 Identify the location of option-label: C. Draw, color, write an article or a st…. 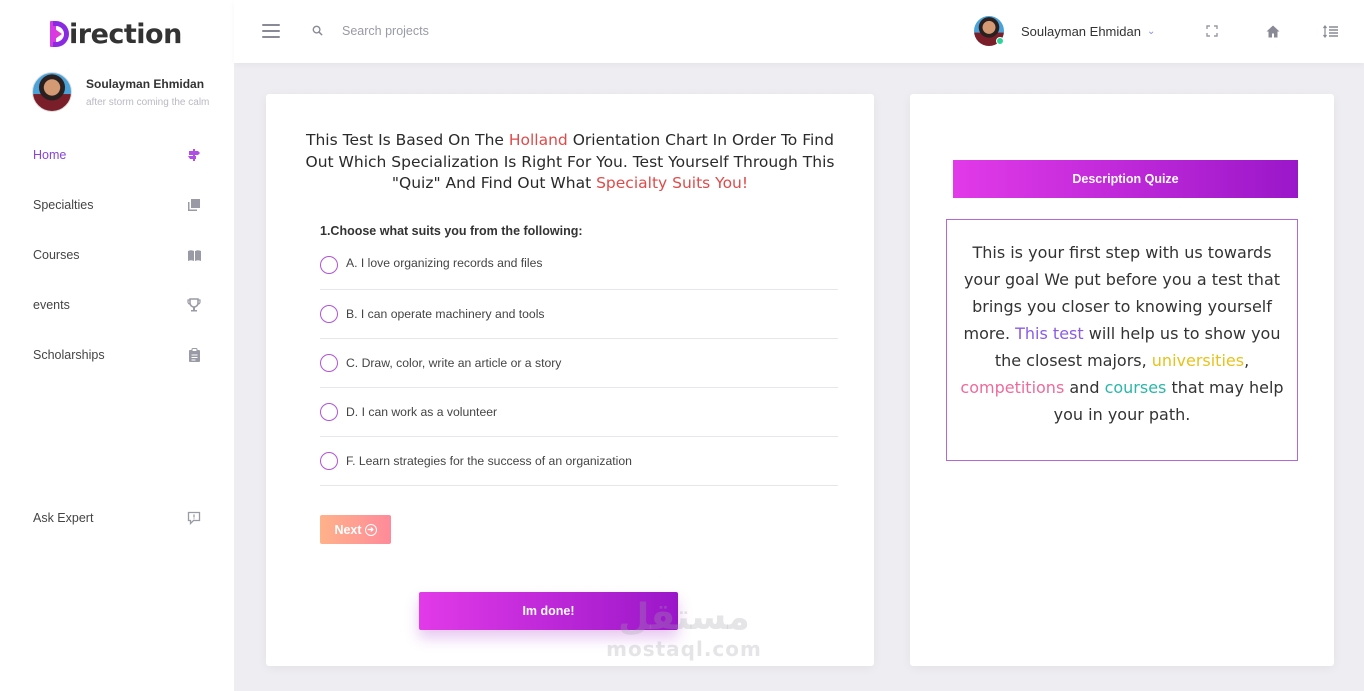
(454, 363).